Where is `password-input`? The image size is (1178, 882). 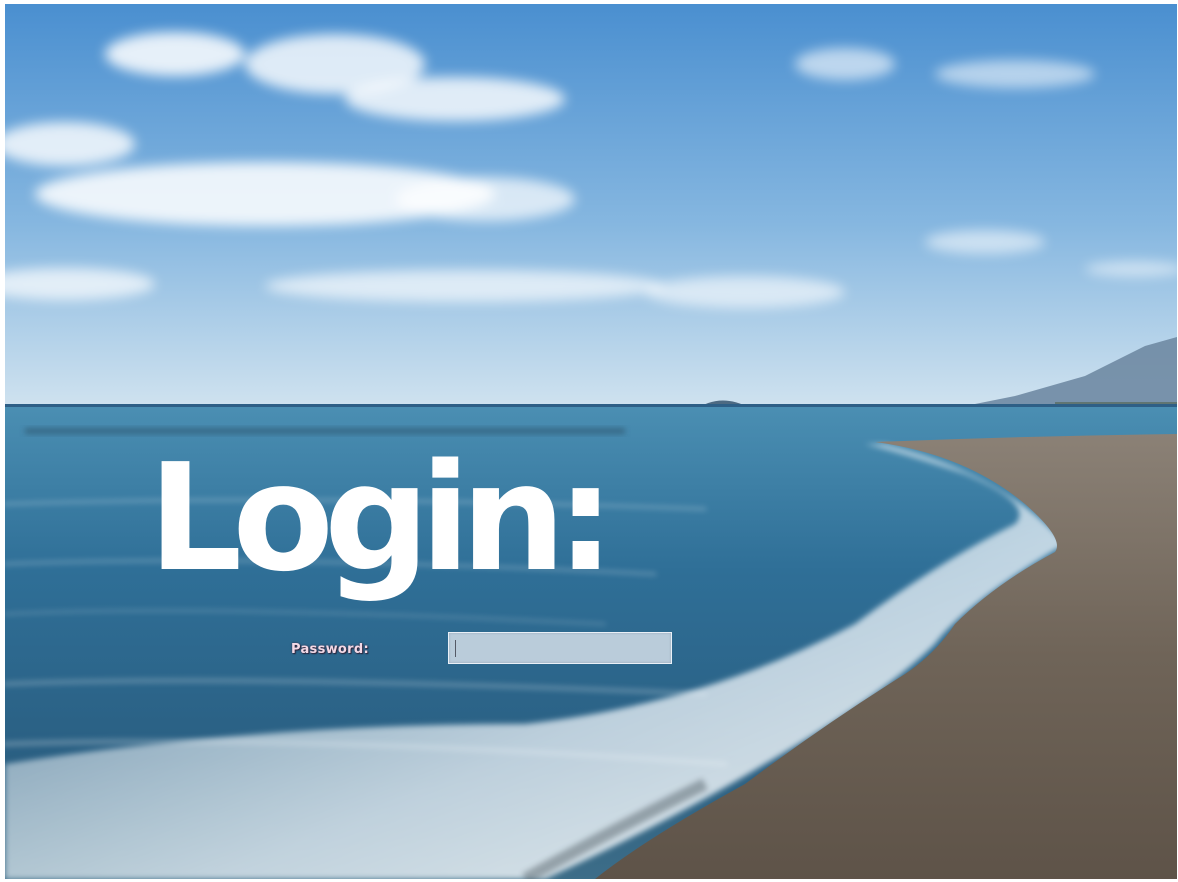
password-input is located at coordinates (560, 648).